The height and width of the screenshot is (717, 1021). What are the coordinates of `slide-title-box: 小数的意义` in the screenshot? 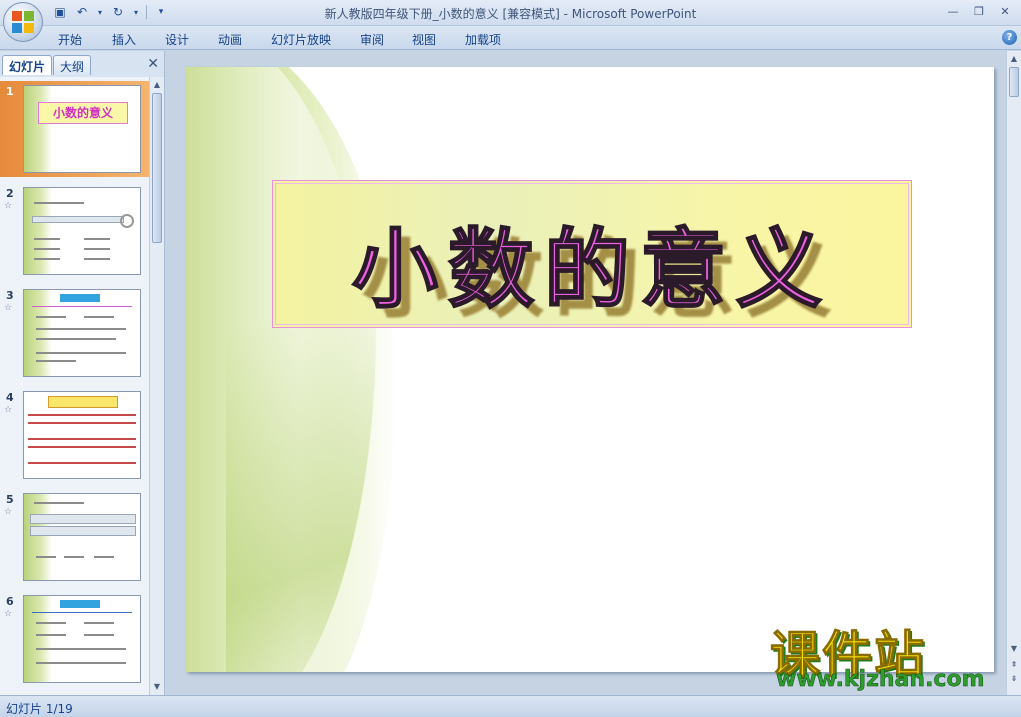 It's located at (592, 254).